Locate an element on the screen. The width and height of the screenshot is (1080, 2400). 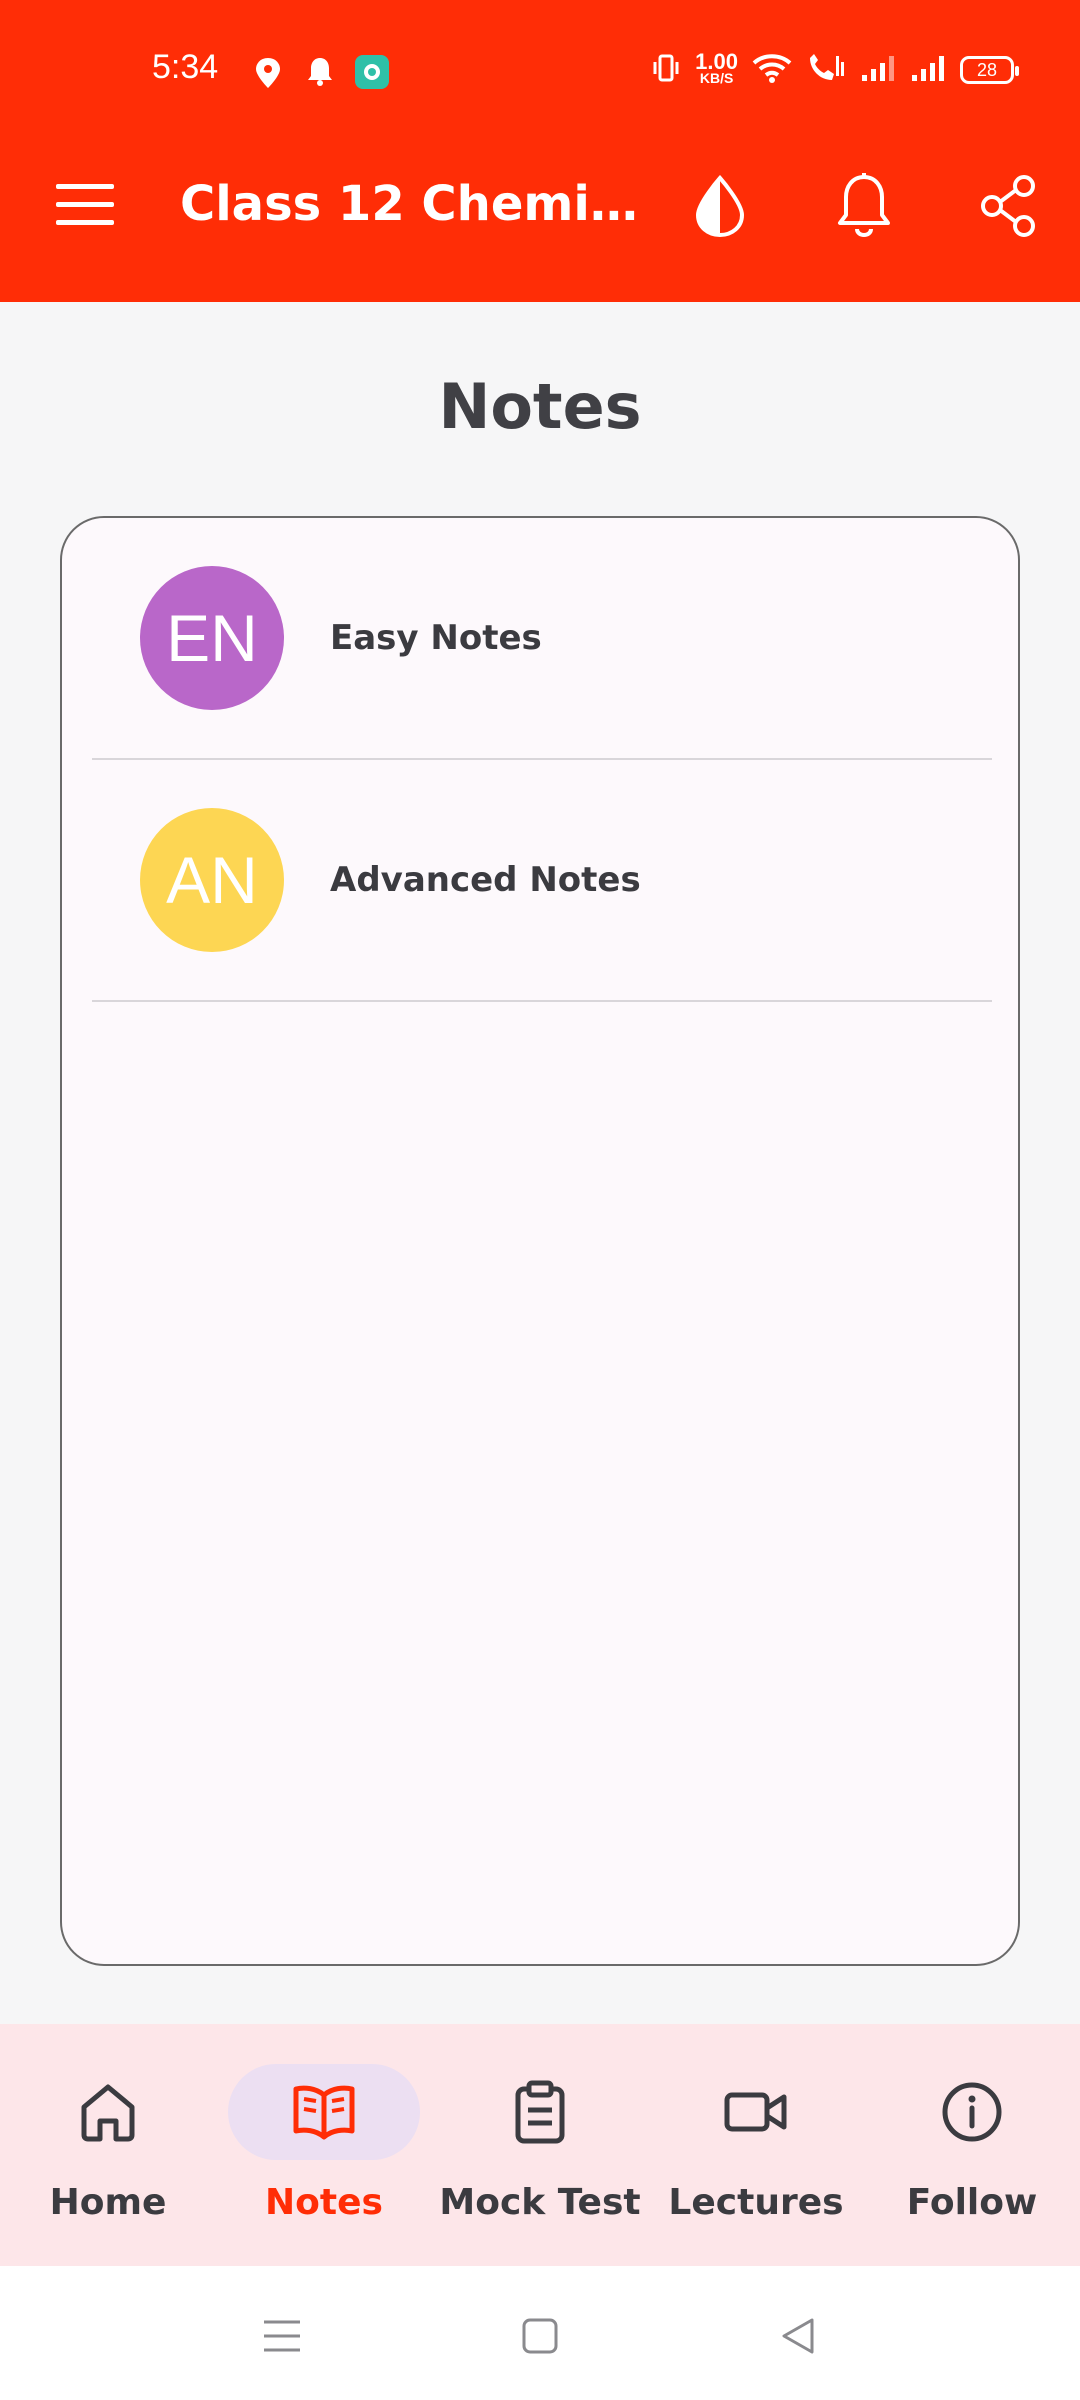
home-system-button is located at coordinates (540, 2336).